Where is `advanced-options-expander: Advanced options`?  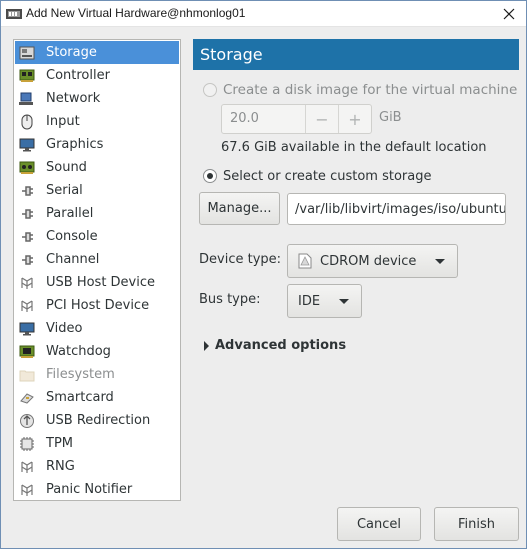
advanced-options-expander: Advanced options is located at coordinates (275, 345).